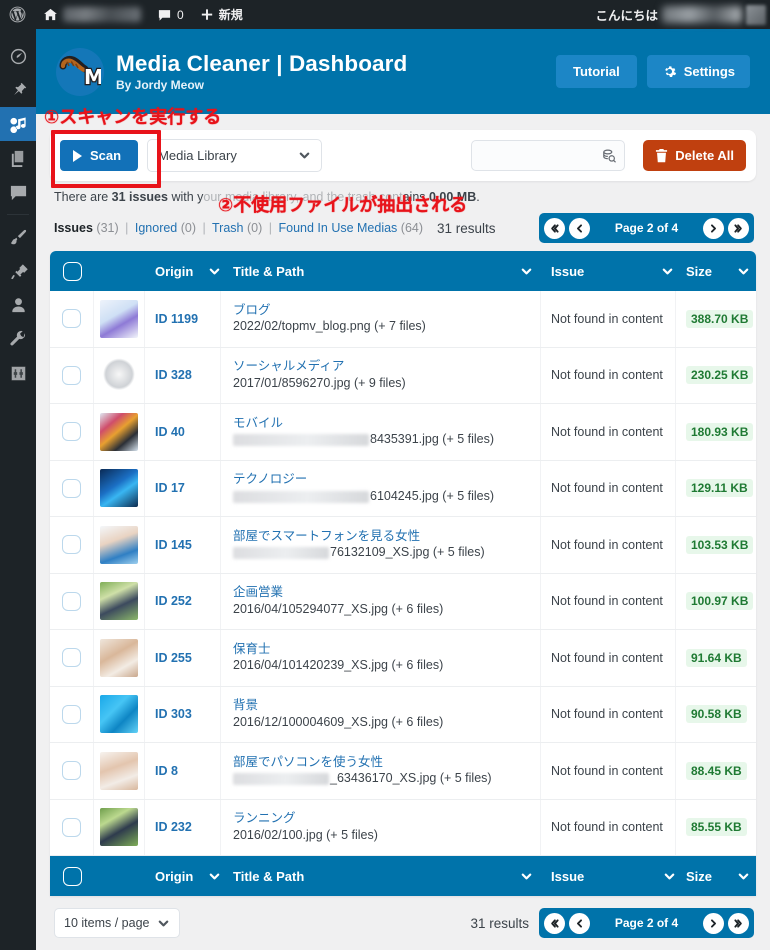  Describe the element at coordinates (716, 271) in the screenshot. I see `column-header-size: Size` at that location.